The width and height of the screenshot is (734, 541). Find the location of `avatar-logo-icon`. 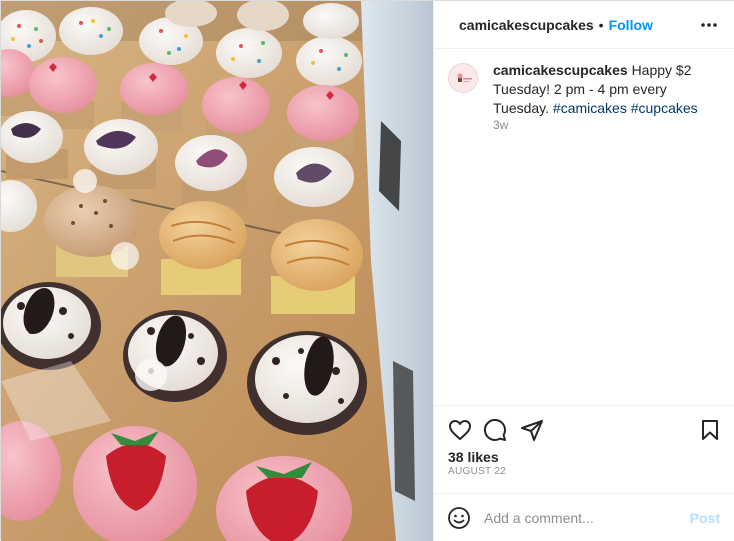

avatar-logo-icon is located at coordinates (463, 78).